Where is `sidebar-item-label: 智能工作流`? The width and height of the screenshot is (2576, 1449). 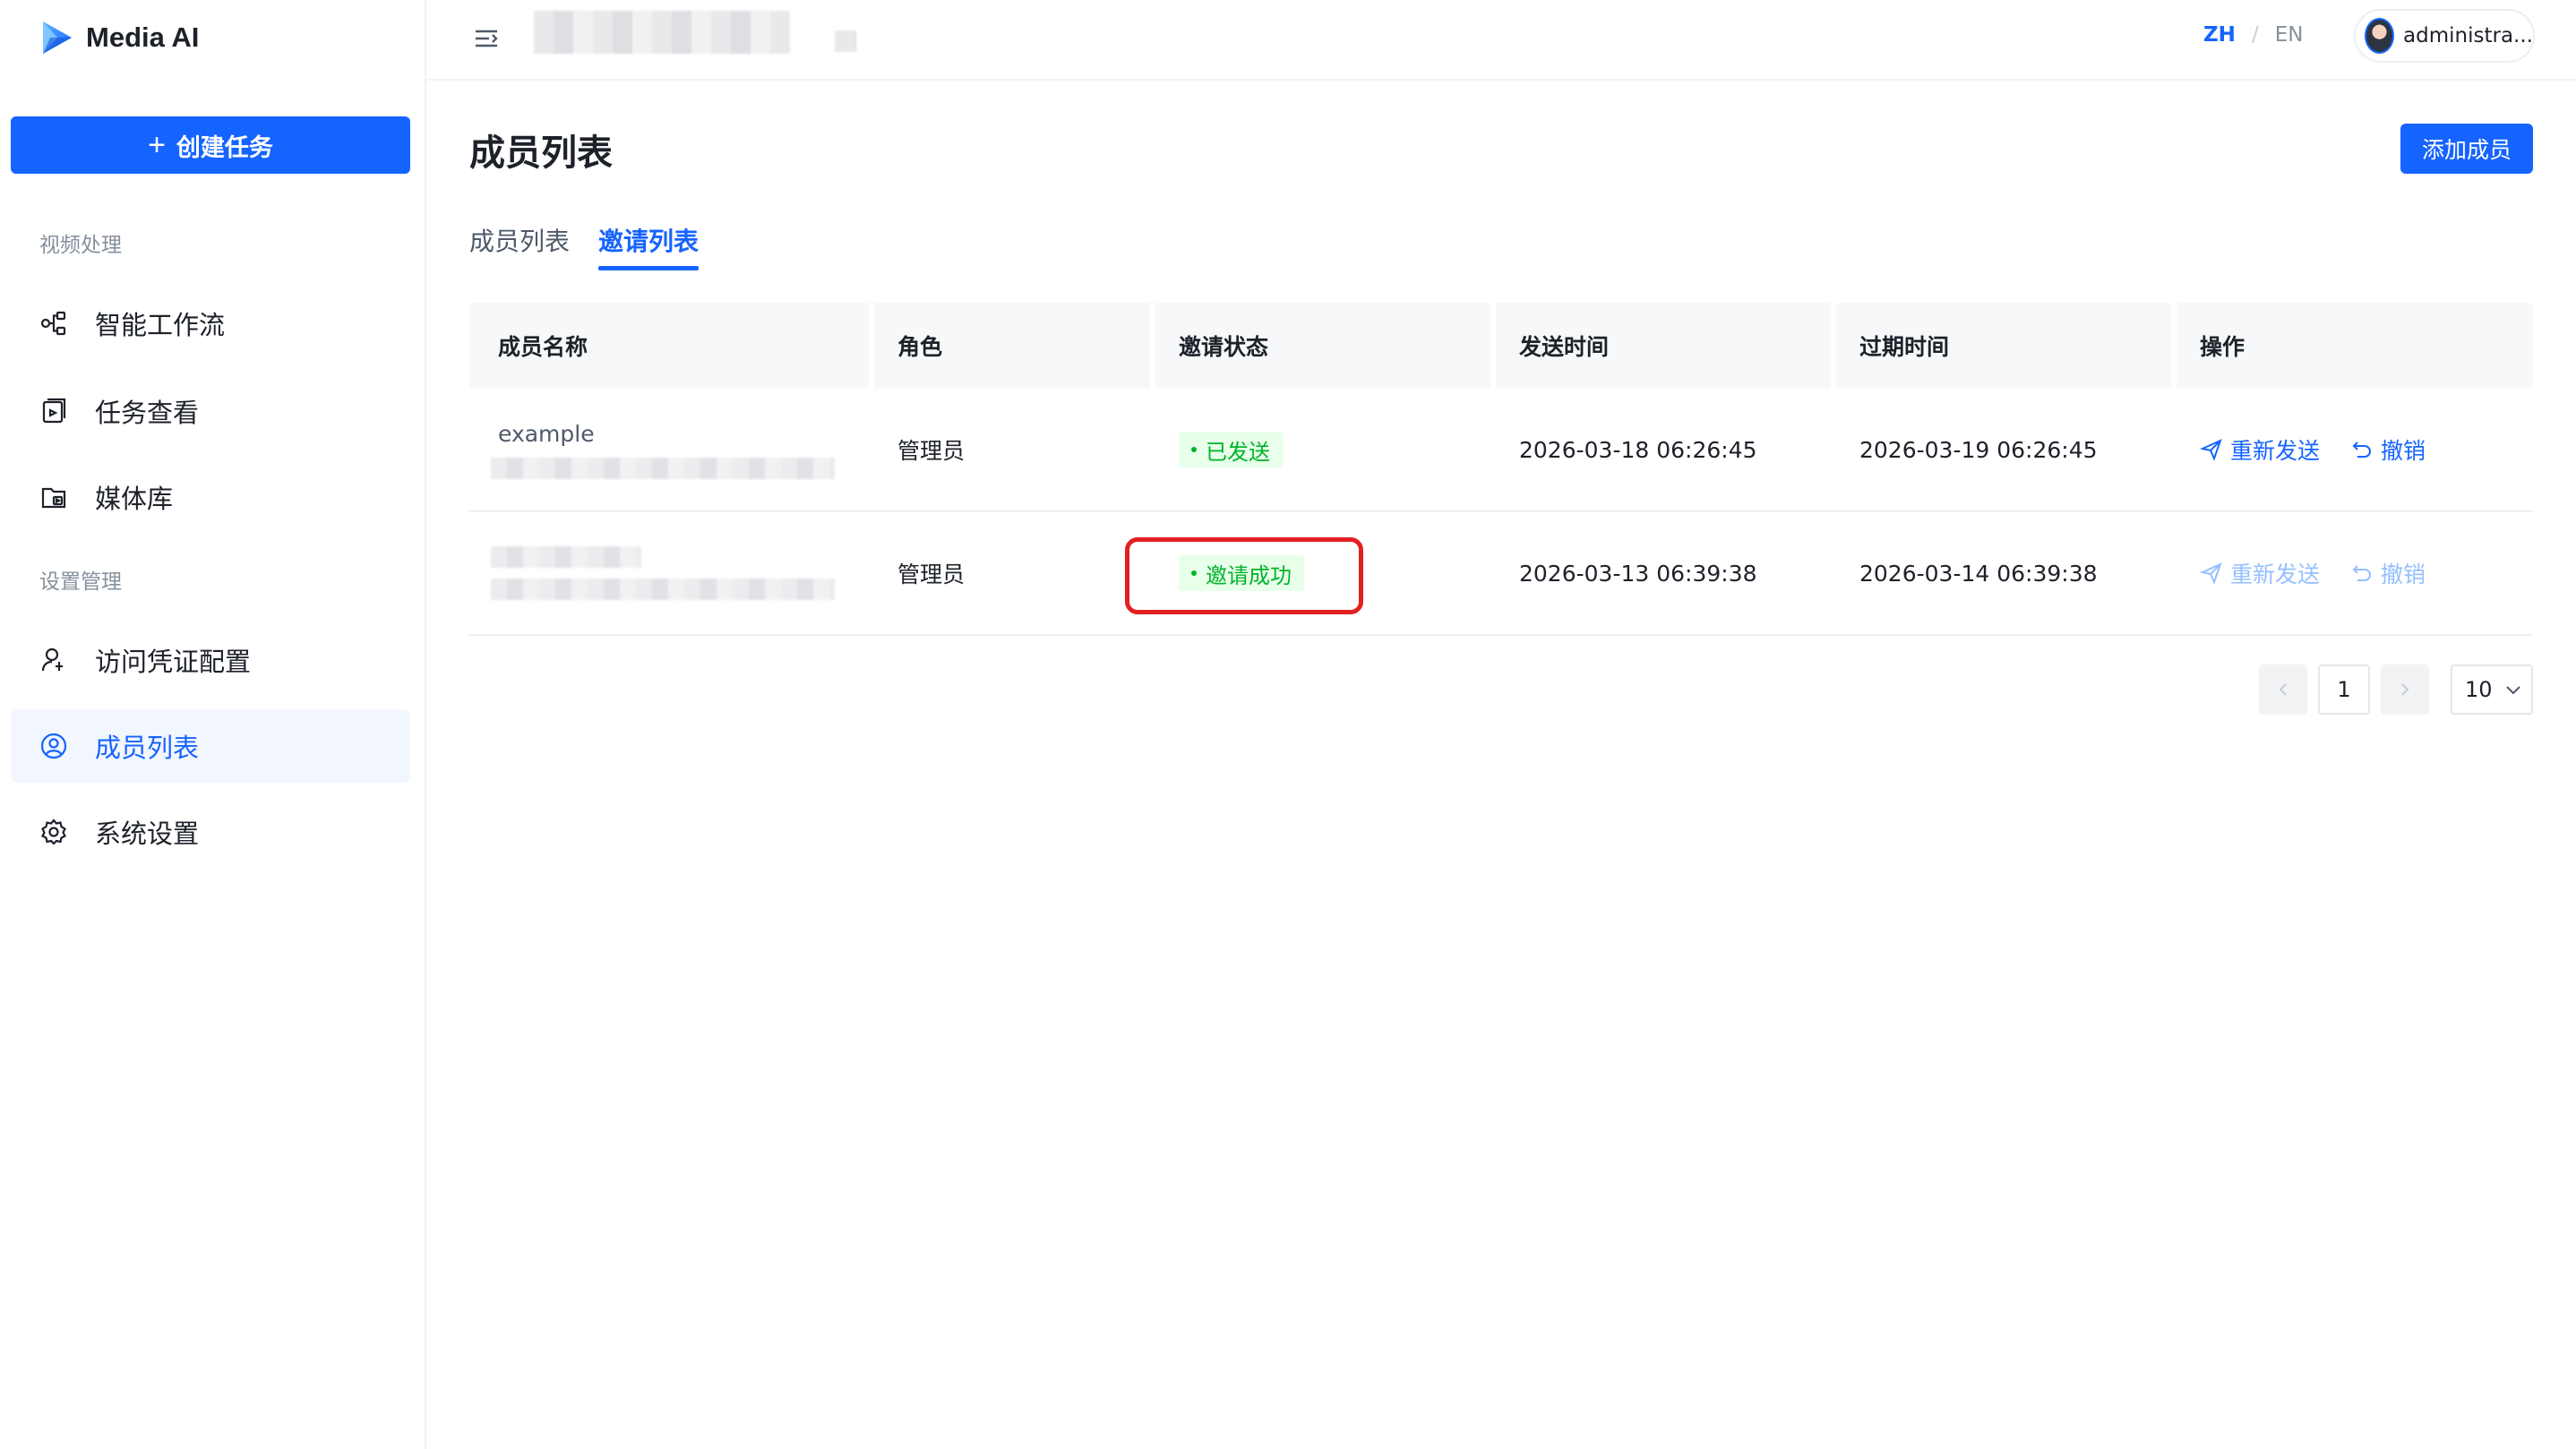 sidebar-item-label: 智能工作流 is located at coordinates (160, 325).